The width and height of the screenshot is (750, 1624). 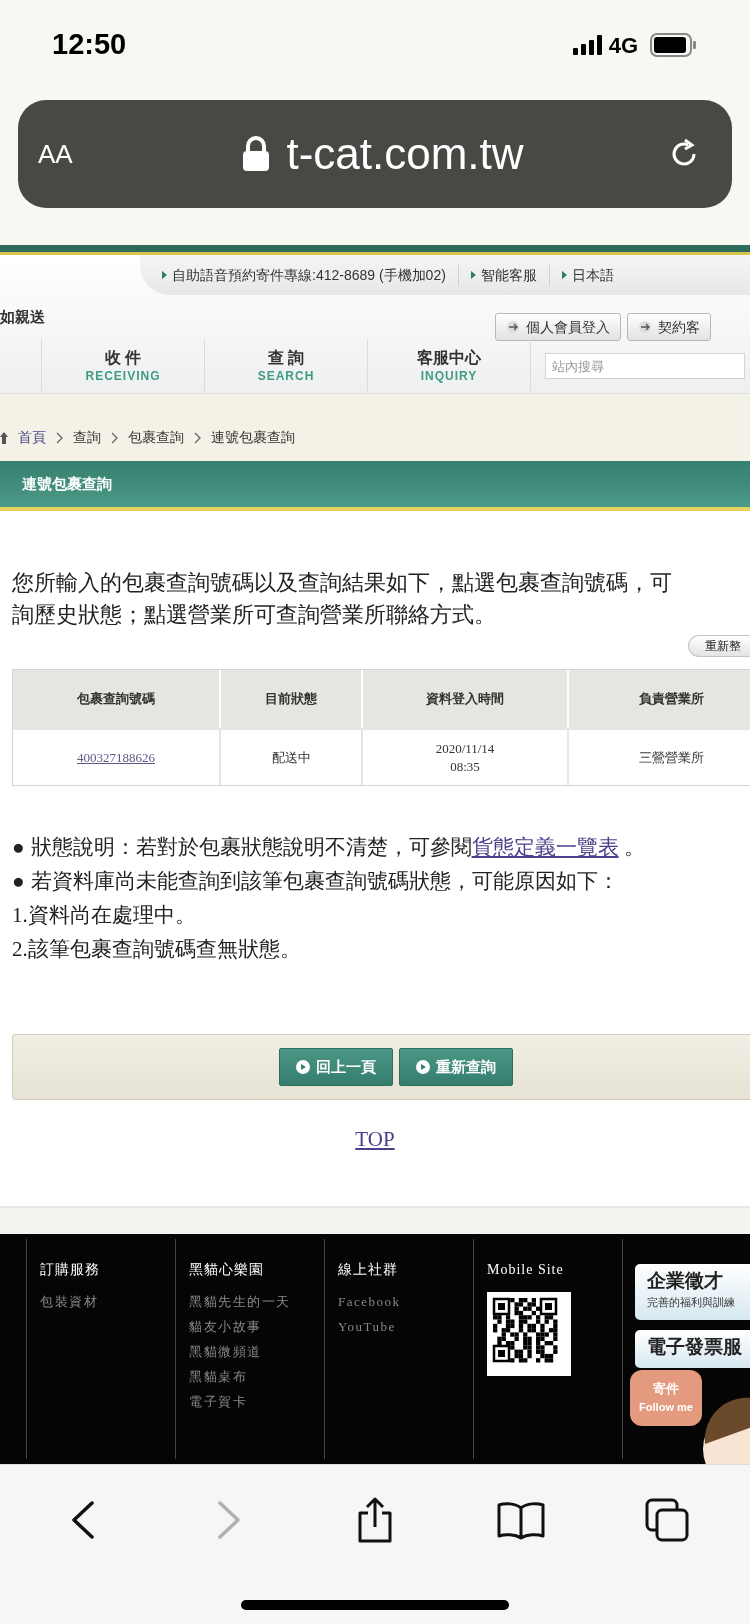 I want to click on note-text: 1.資料尚在處理中。, so click(x=104, y=915).